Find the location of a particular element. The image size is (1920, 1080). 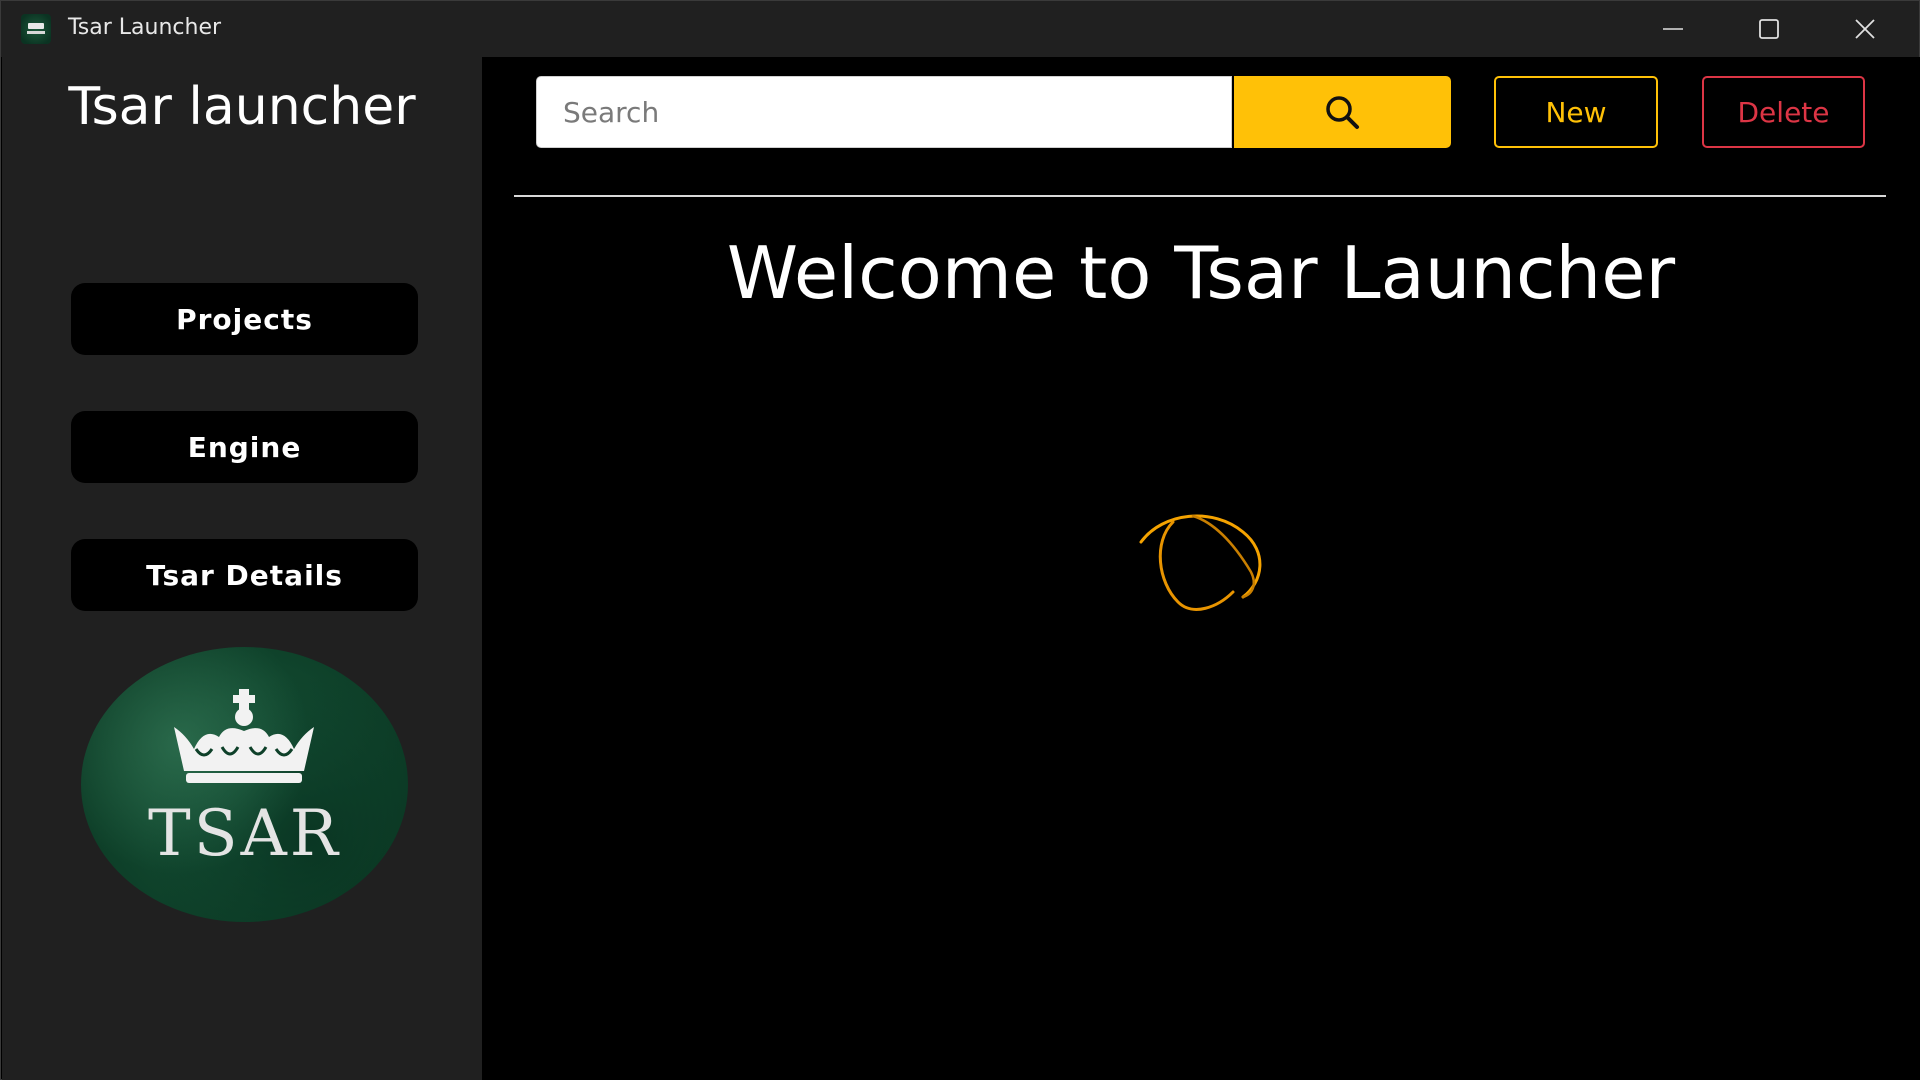

tsar-logo: TSAR is located at coordinates (244, 784).